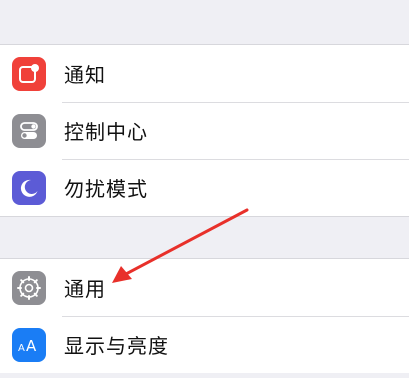  Describe the element at coordinates (116, 346) in the screenshot. I see `display-brightness-label: 显示与亮度` at that location.